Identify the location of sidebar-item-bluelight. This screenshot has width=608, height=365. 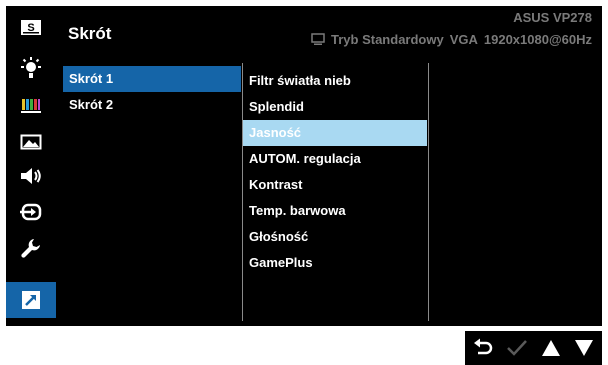
(31, 68).